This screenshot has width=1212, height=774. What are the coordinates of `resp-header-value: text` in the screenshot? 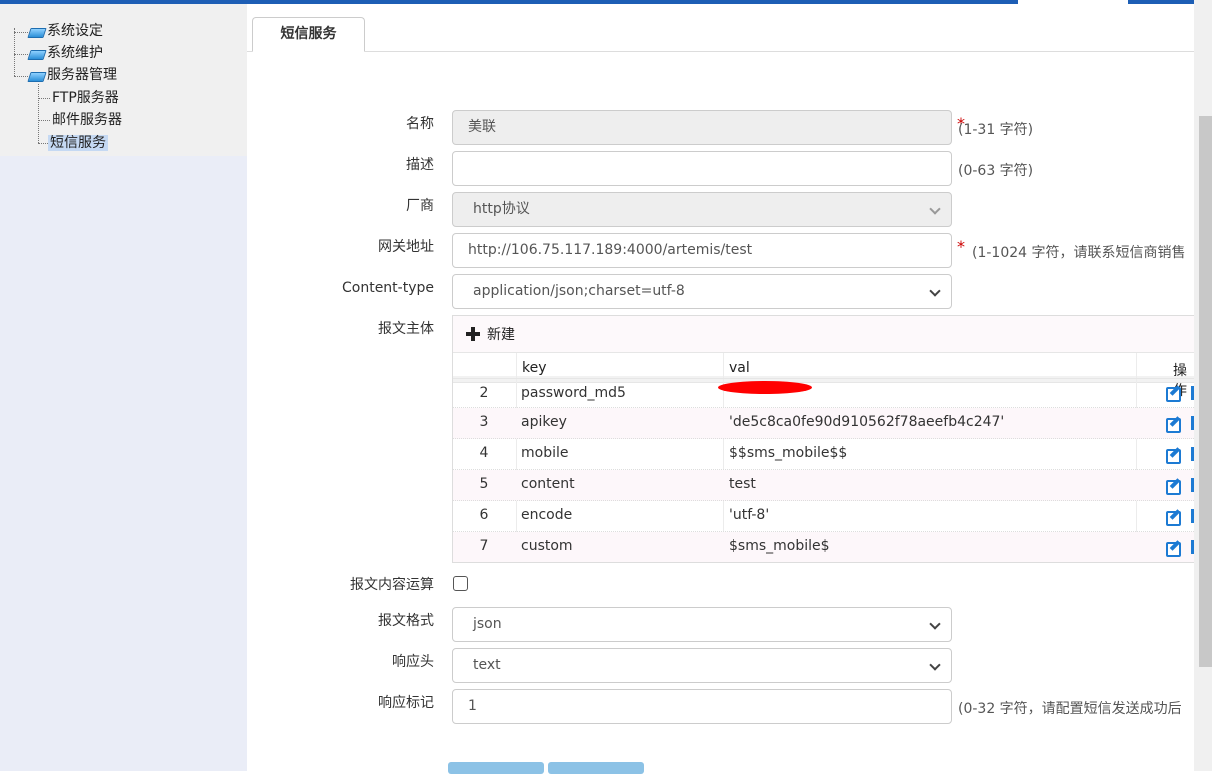 It's located at (487, 665).